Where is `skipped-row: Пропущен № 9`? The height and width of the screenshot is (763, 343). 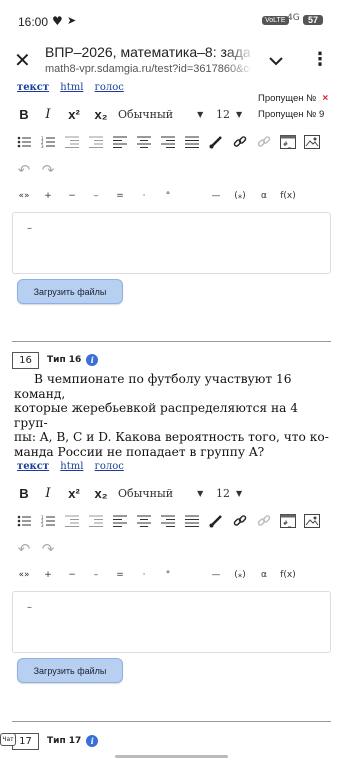
skipped-row: Пропущен № 9 is located at coordinates (300, 114).